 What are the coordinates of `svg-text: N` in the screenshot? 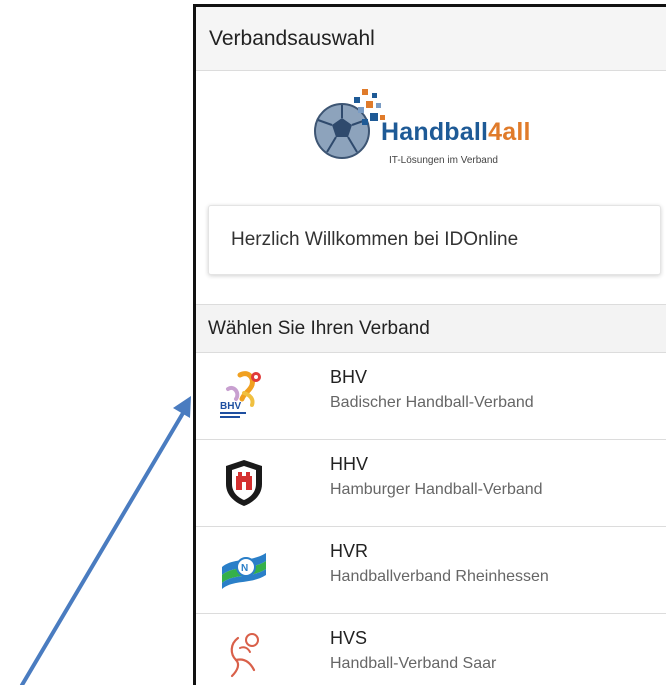 It's located at (244, 568).